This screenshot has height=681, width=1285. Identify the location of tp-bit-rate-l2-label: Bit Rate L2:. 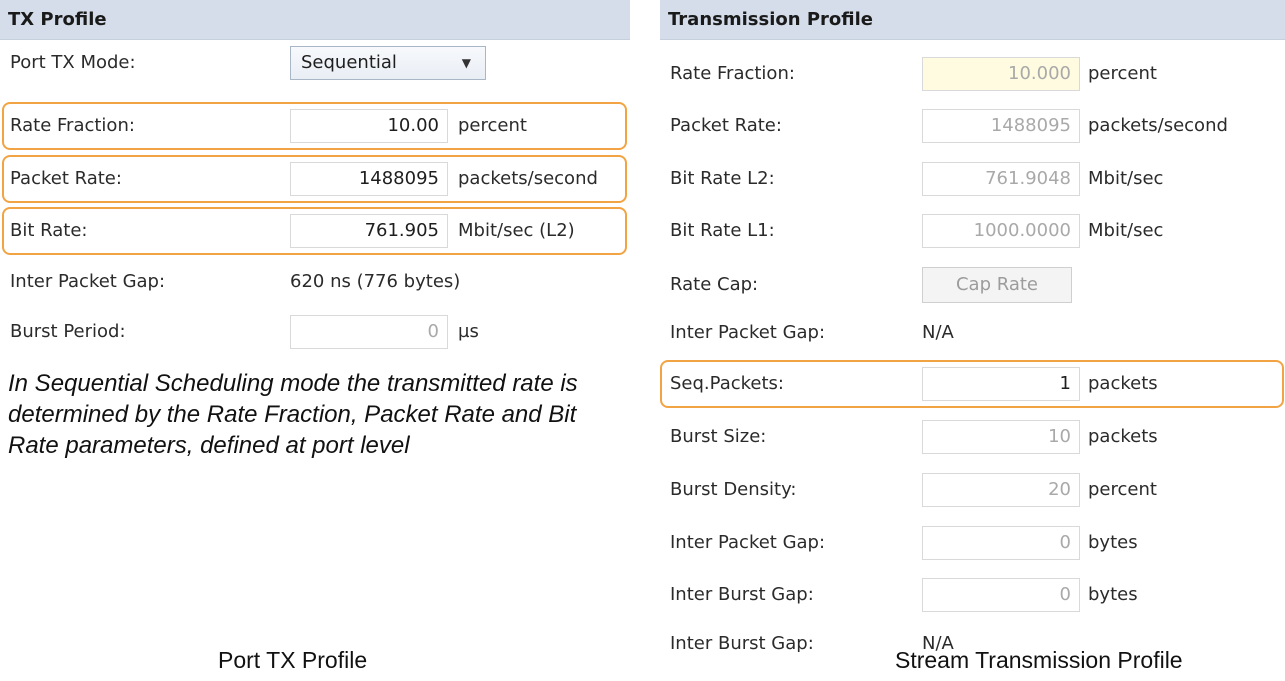
(722, 178).